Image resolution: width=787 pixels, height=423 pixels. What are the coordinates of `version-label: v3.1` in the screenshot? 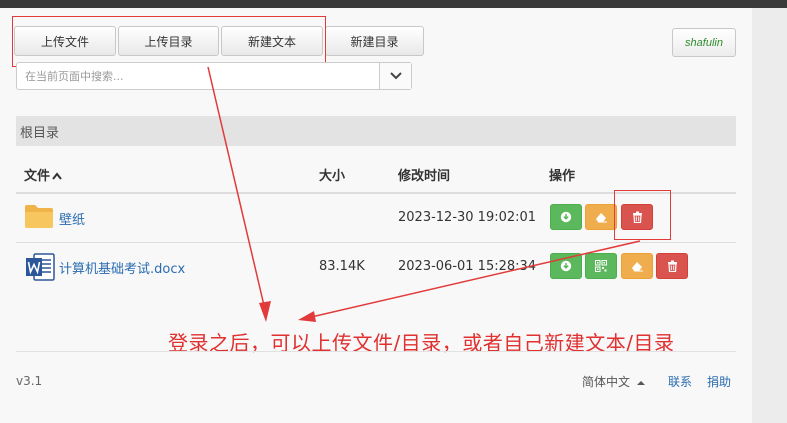 It's located at (29, 381).